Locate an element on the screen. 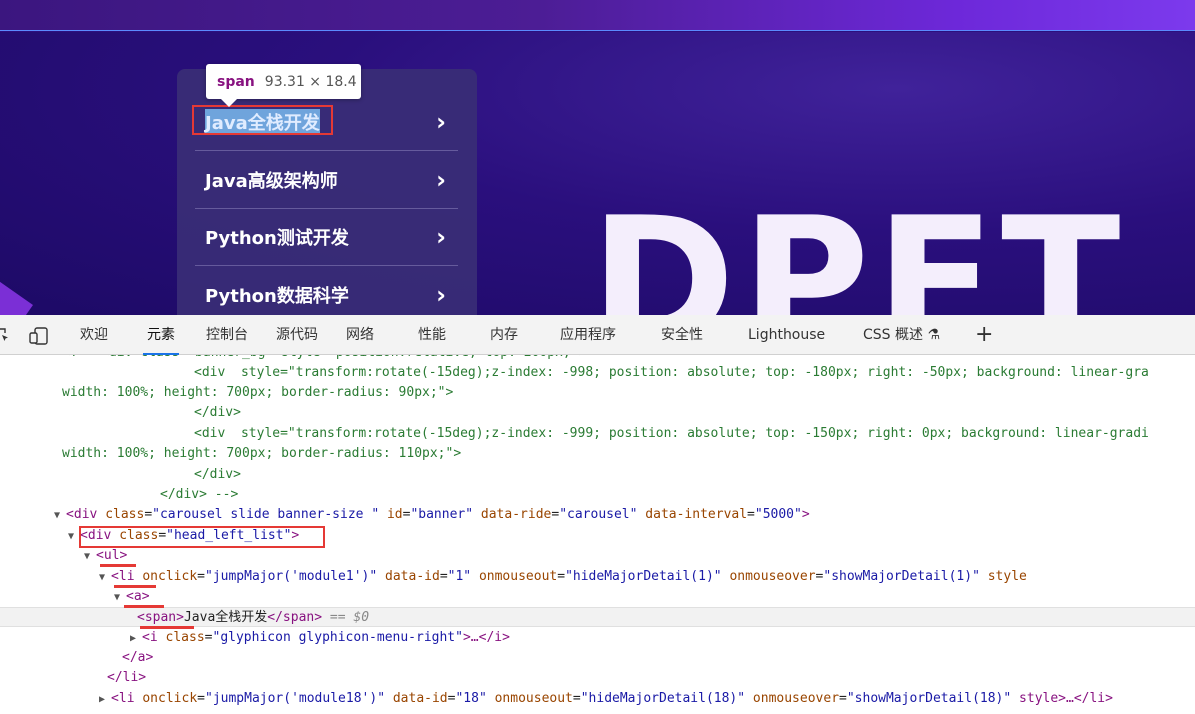 Image resolution: width=1195 pixels, height=714 pixels. dom-node-span-selected: <span>Java全栈开发</span> == $0 is located at coordinates (597, 617).